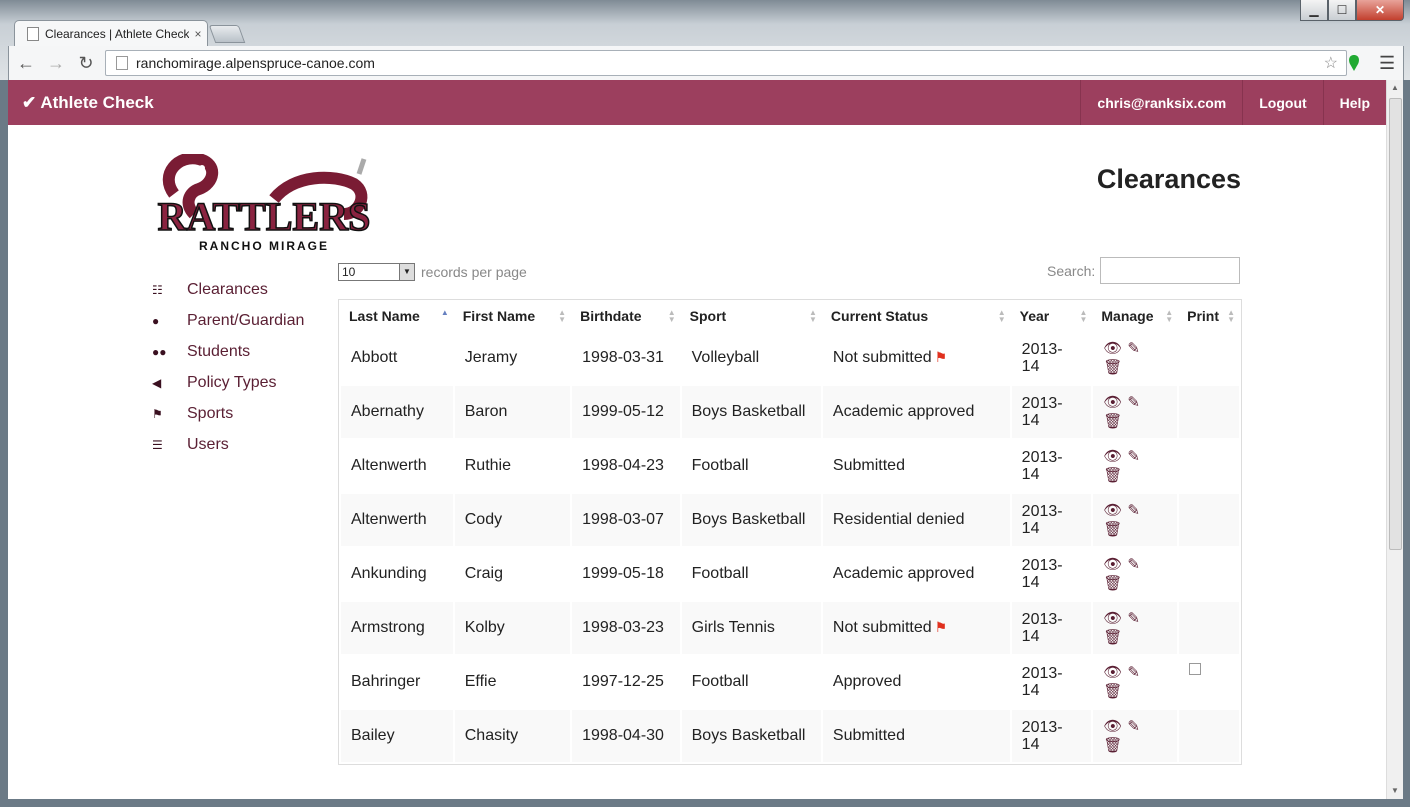  I want to click on scroll-up-icon: ▲, so click(1395, 88).